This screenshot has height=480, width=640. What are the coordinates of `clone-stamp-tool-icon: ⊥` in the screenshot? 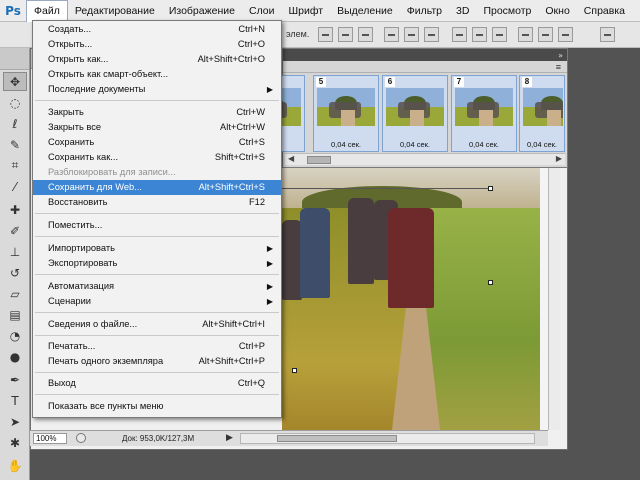 It's located at (15, 251).